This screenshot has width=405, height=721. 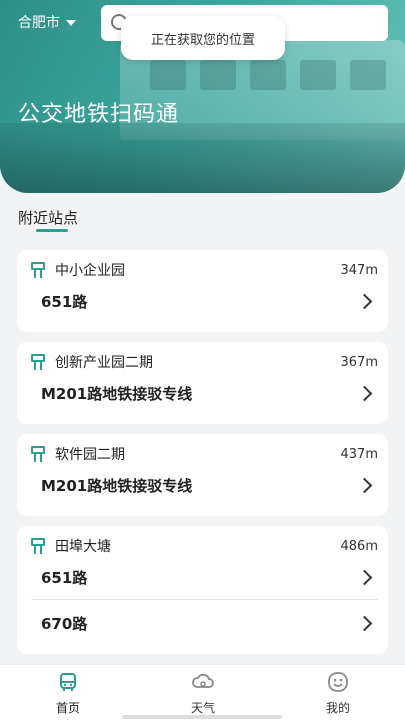 I want to click on station-name: 田埠大塘, so click(x=83, y=547).